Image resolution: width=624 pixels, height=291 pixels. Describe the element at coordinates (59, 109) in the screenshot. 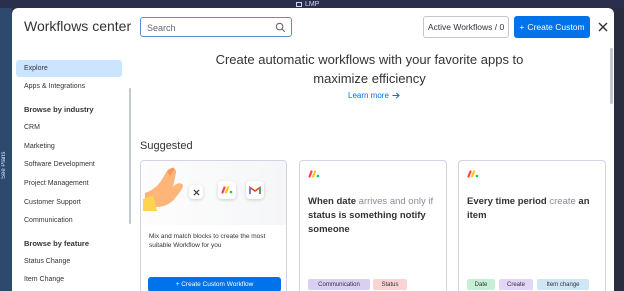

I see `industry-heading: Browse by industry` at that location.